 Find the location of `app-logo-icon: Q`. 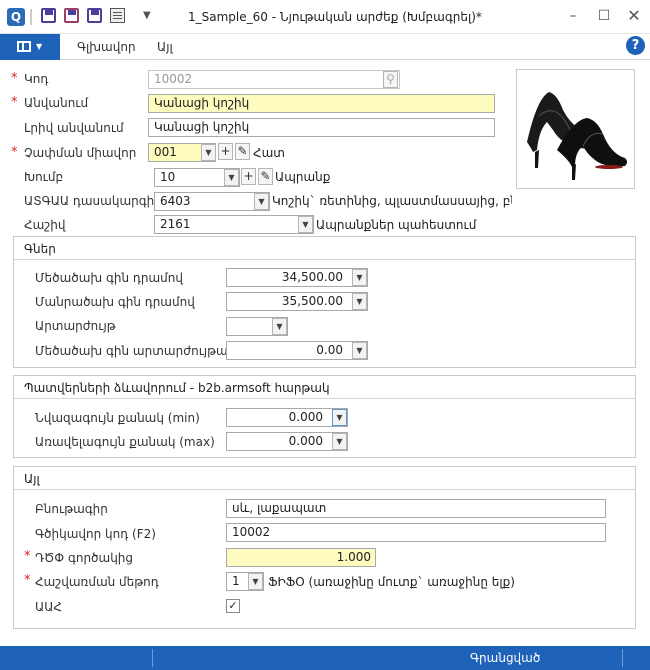

app-logo-icon: Q is located at coordinates (16, 17).